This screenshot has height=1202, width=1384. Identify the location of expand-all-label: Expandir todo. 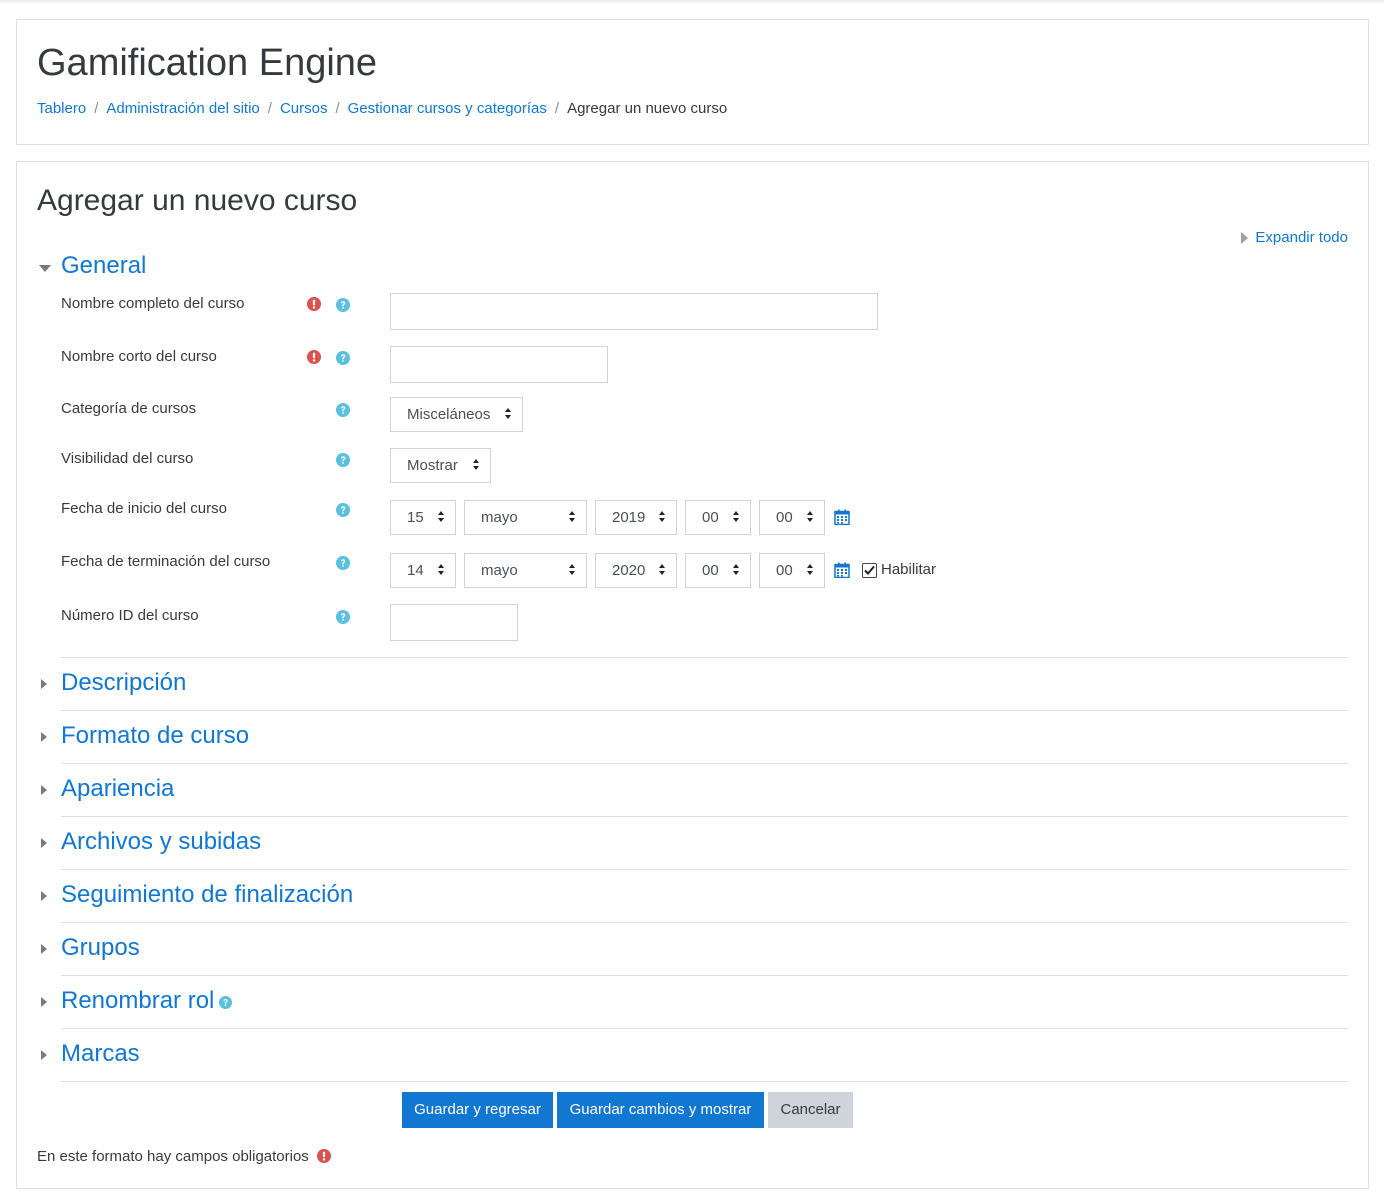
(1301, 237).